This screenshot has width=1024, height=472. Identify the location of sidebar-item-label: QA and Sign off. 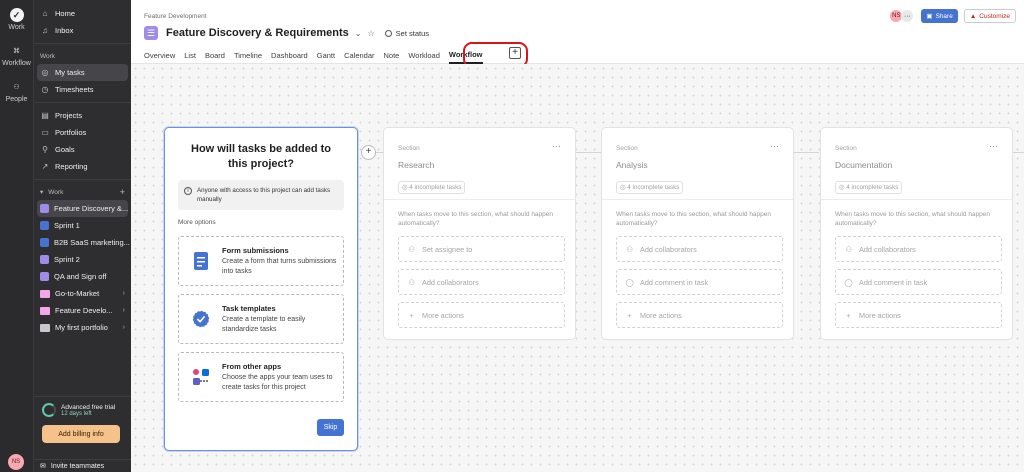
(80, 276).